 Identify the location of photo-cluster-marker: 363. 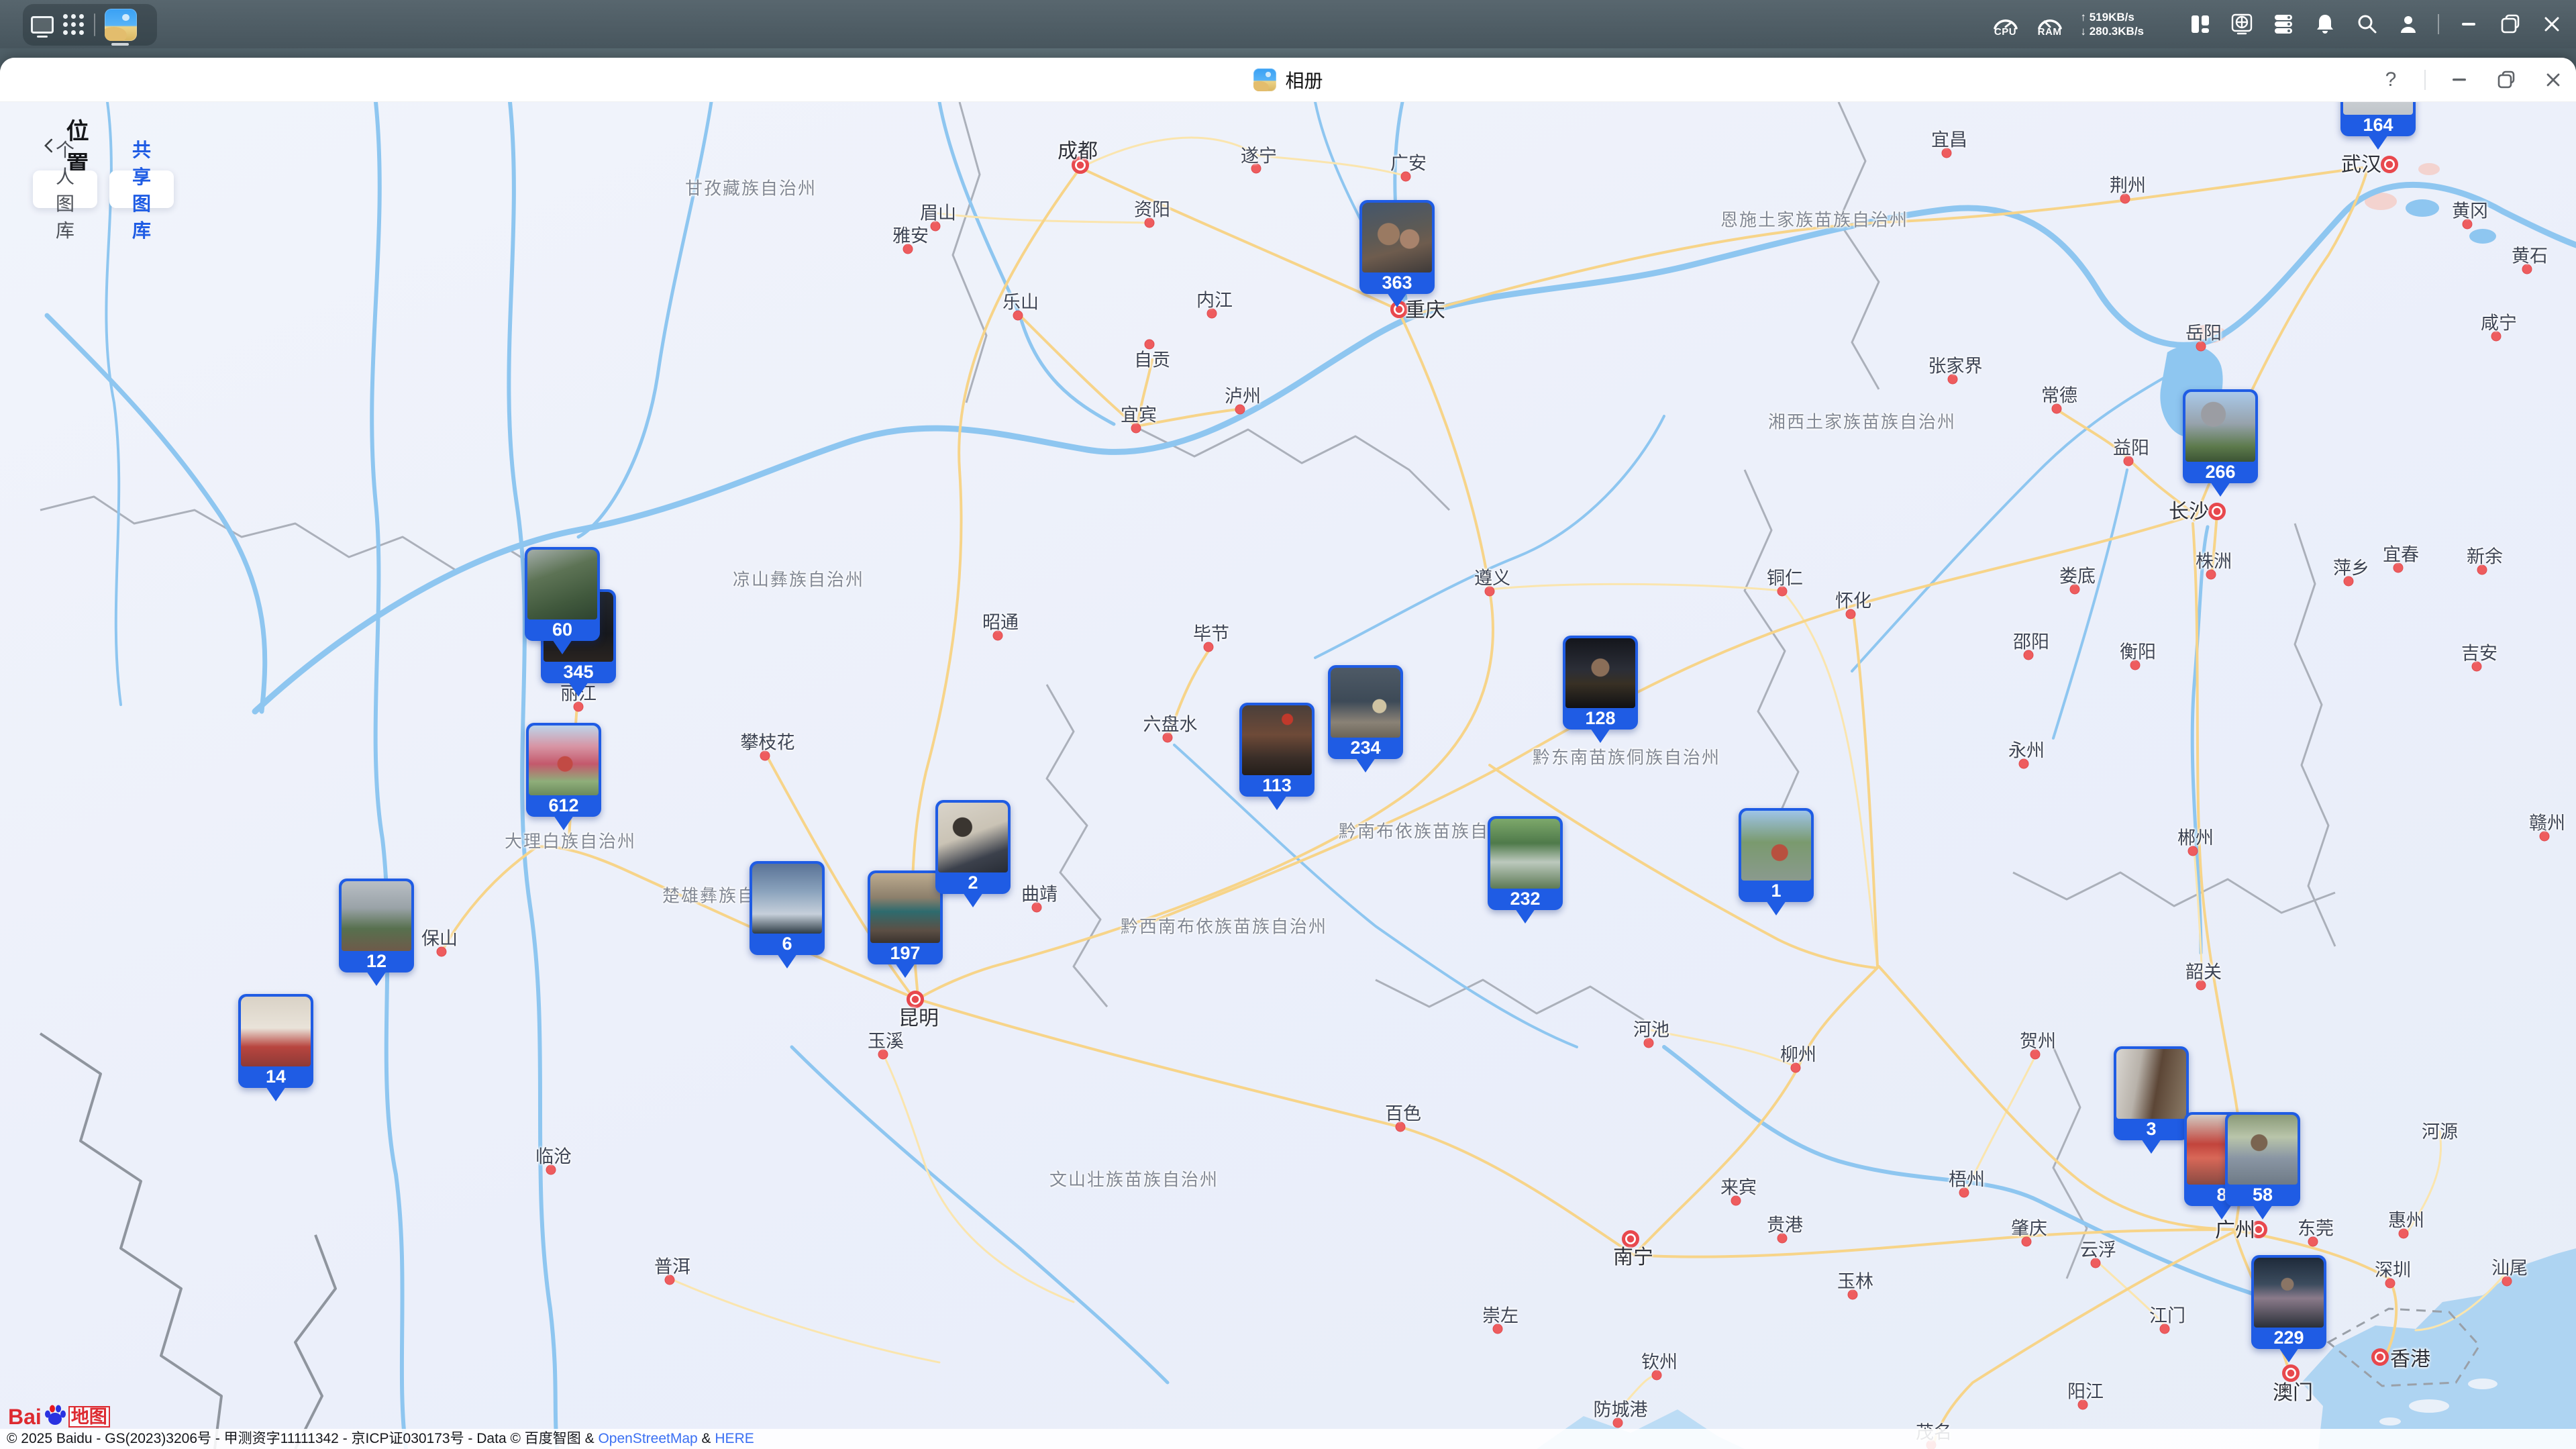
(1397, 253).